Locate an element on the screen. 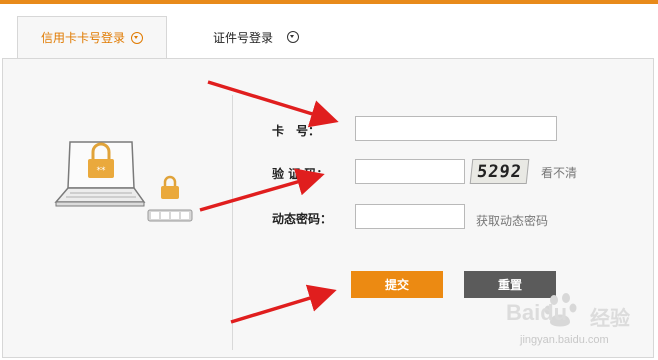  baidu-jingyan-watermark: Baidu 经验 jingyan.baidu.com is located at coordinates (576, 322).